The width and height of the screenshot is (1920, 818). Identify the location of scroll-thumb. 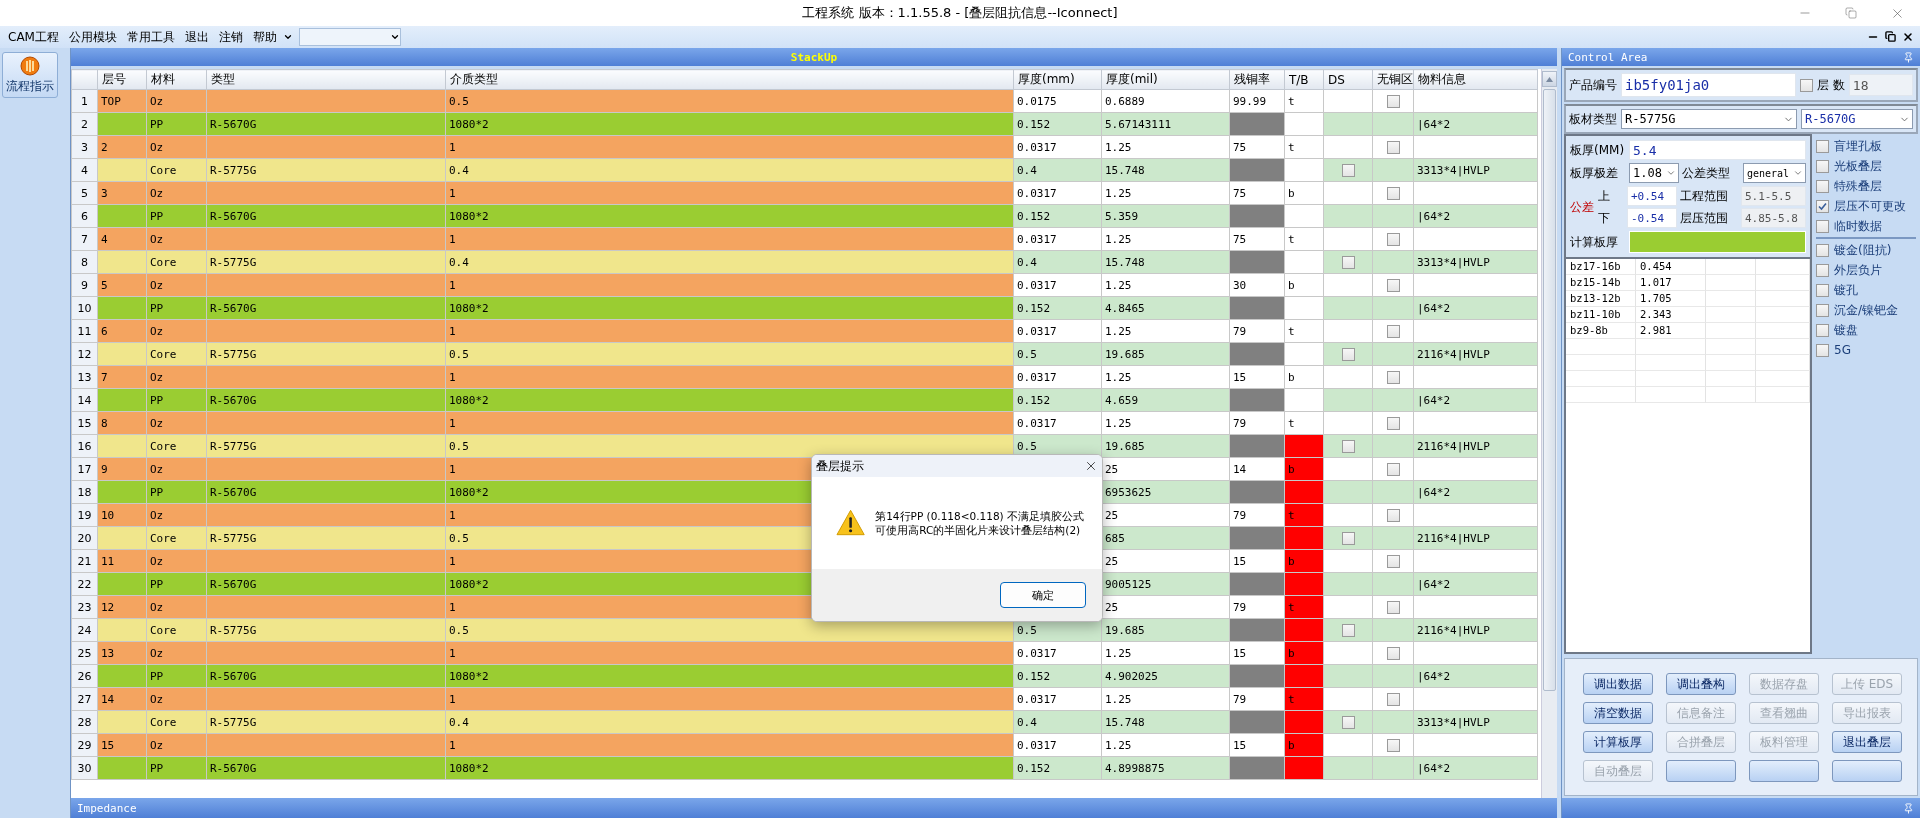
(1549, 390).